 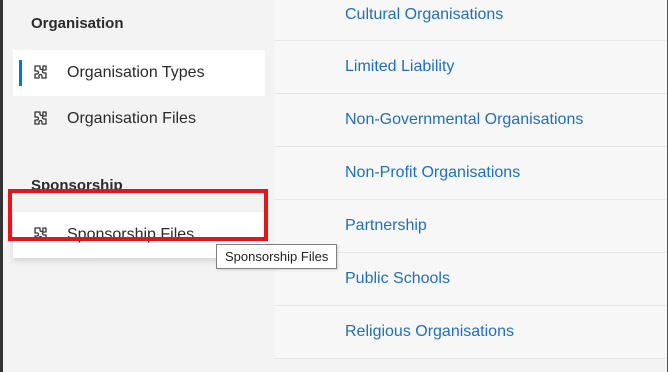 I want to click on sidebar-item-organisation-files: Organisation Files, so click(x=139, y=119).